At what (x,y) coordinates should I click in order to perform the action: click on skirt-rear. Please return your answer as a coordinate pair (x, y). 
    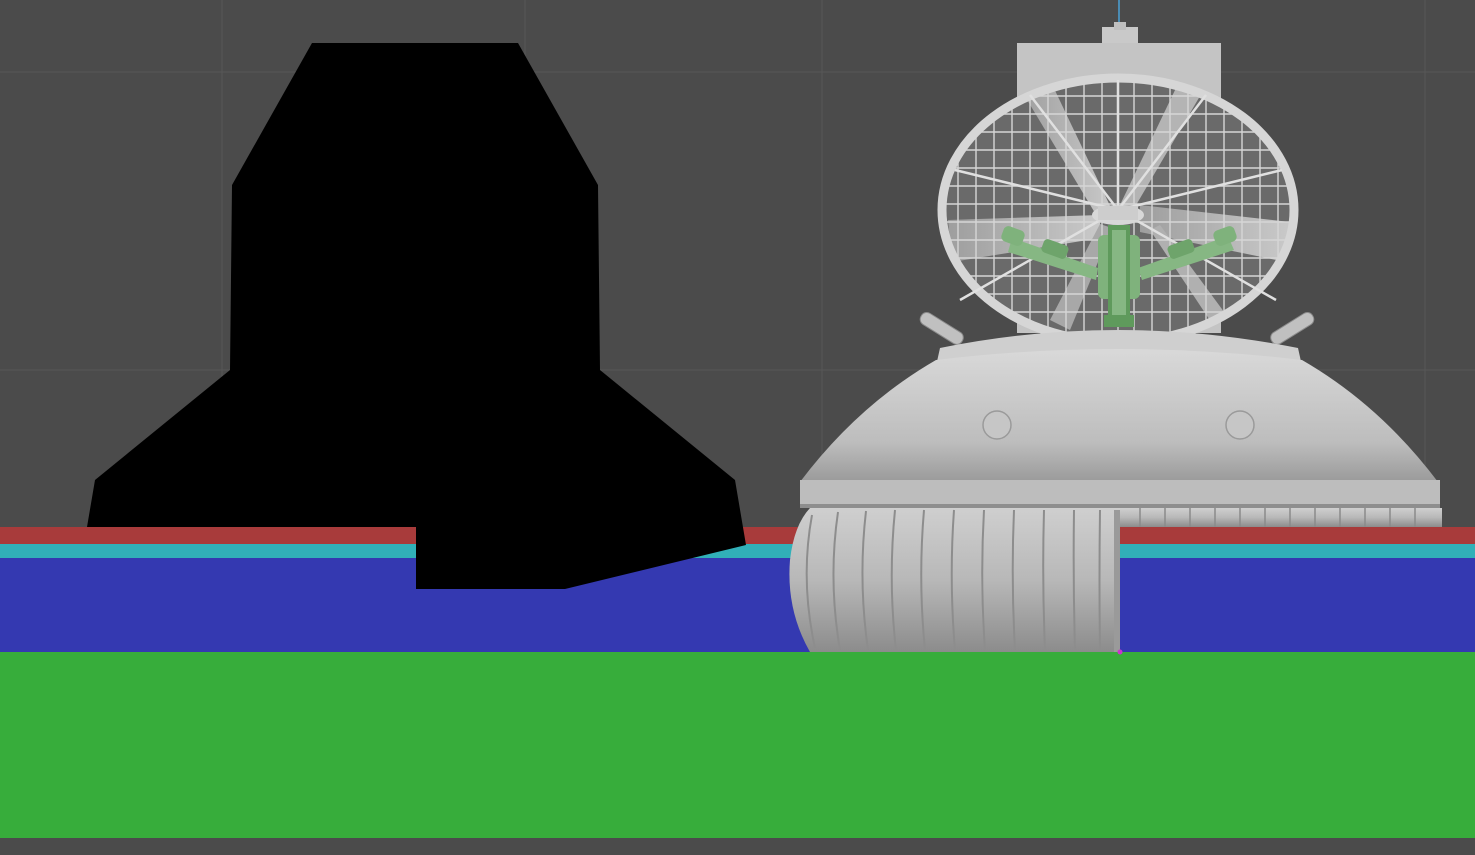
    Looking at the image, I should click on (1281, 517).